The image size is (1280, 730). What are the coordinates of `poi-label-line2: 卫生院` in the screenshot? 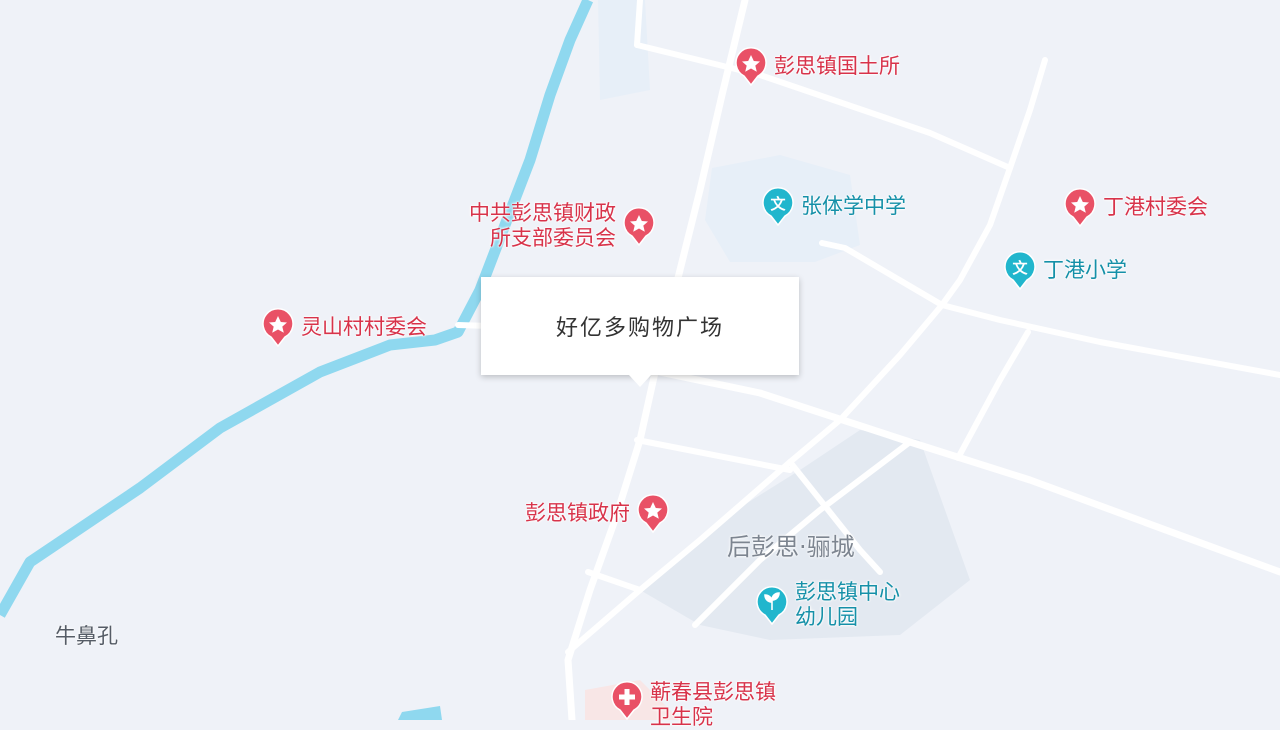 It's located at (681, 717).